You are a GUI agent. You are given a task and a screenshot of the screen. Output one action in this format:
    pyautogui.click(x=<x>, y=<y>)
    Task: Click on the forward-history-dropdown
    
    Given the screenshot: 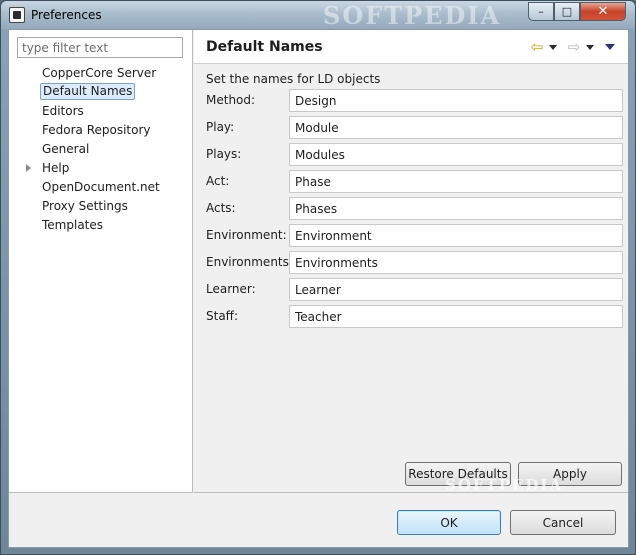 What is the action you would take?
    pyautogui.click(x=590, y=47)
    